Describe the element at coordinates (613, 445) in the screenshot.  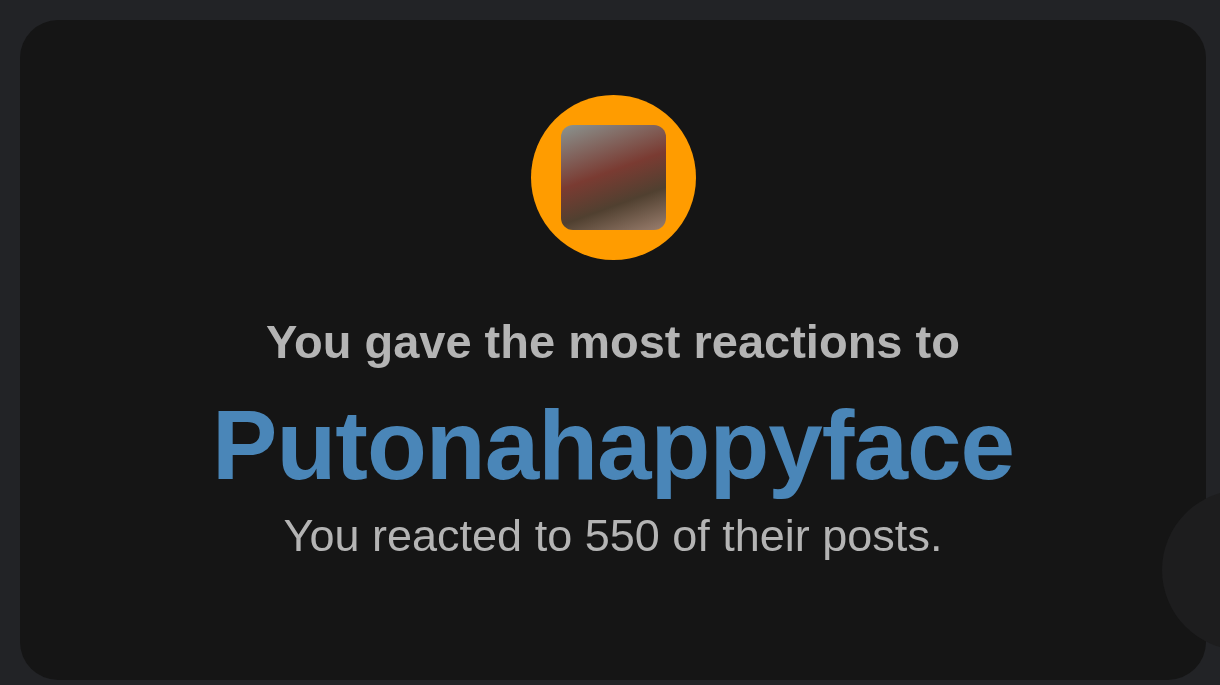
I see `user-name: Putonahappyface` at that location.